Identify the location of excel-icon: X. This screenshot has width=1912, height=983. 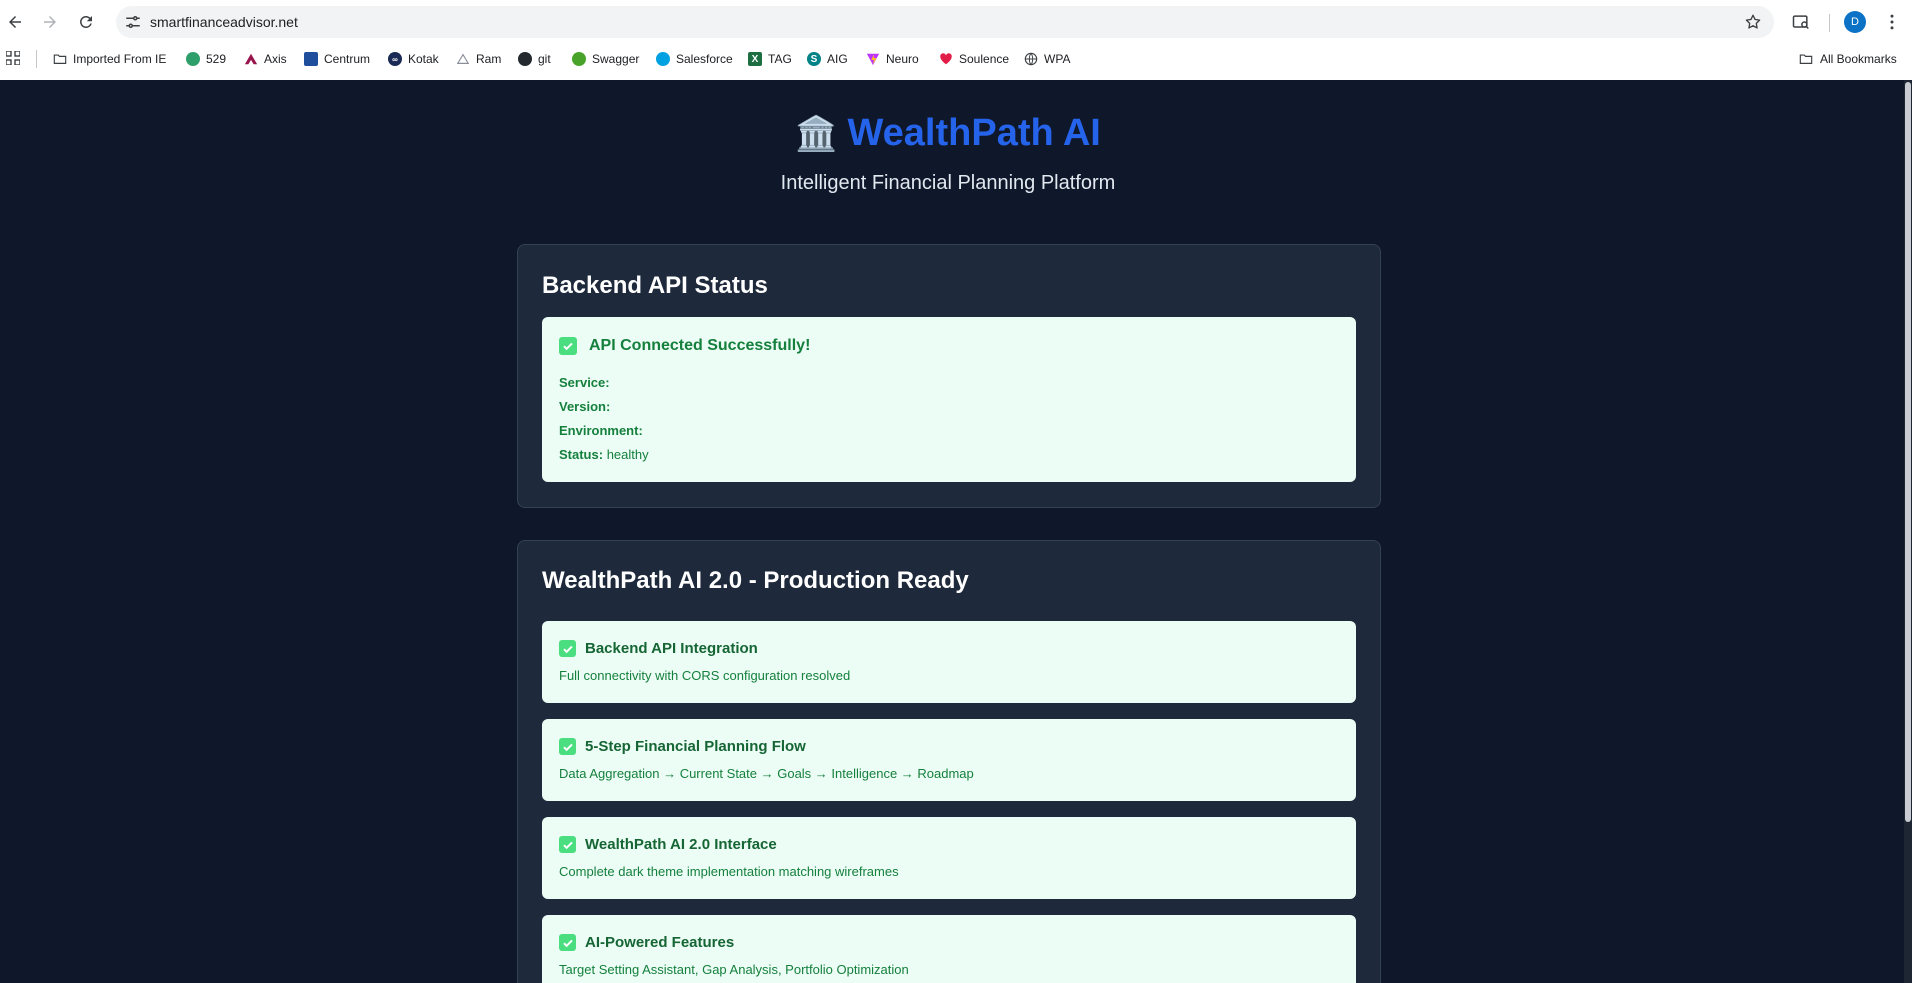
(755, 59).